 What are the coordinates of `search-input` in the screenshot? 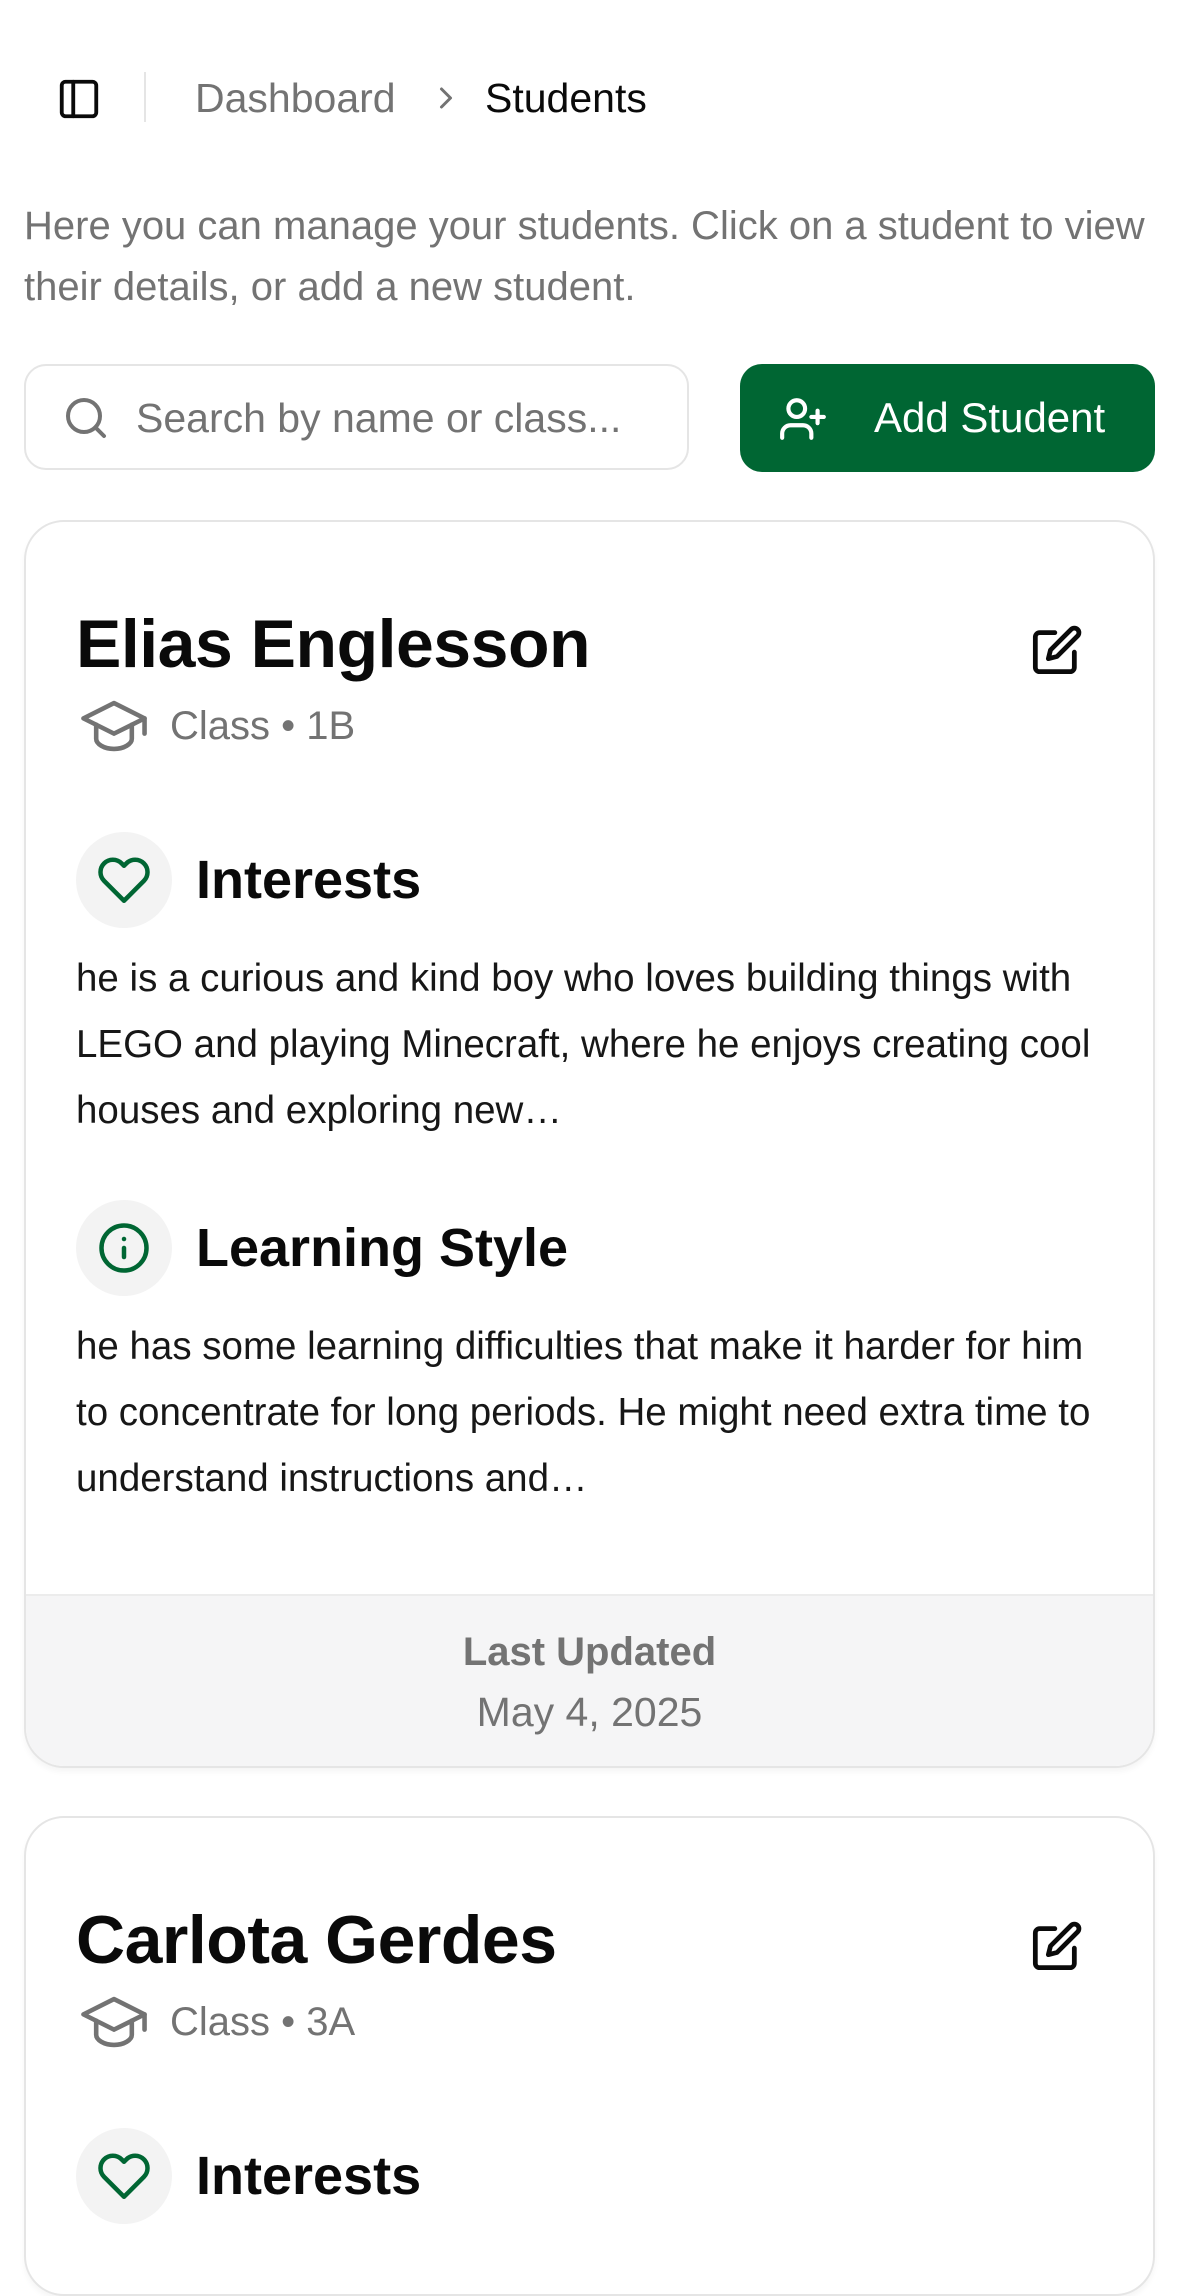 It's located at (401, 418).